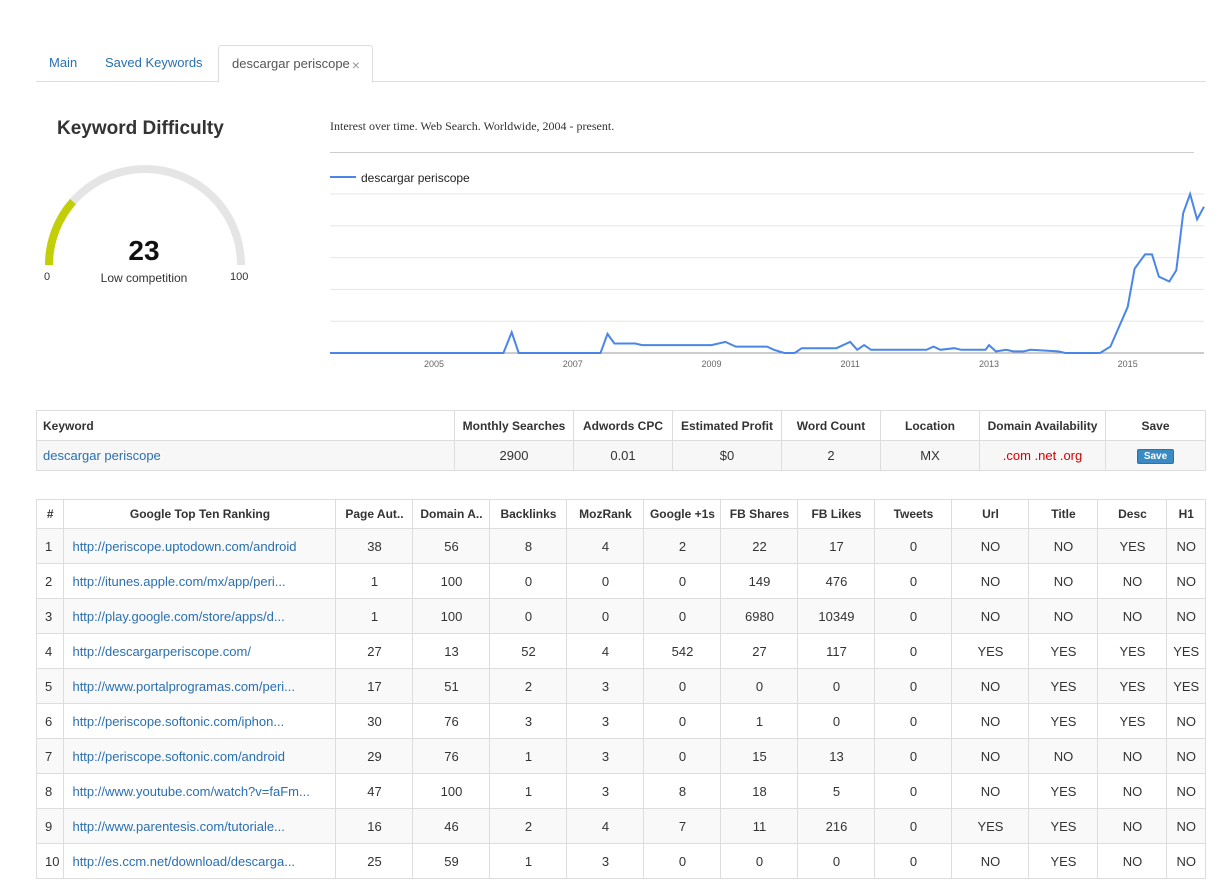 The image size is (1227, 890). What do you see at coordinates (451, 791) in the screenshot?
I see `metric-cell: 100` at bounding box center [451, 791].